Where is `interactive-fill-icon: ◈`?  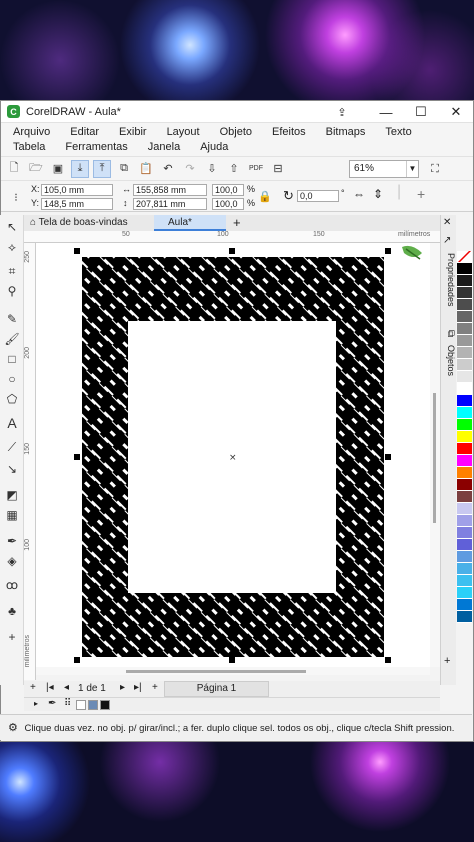
interactive-fill-icon: ◈ is located at coordinates (12, 561).